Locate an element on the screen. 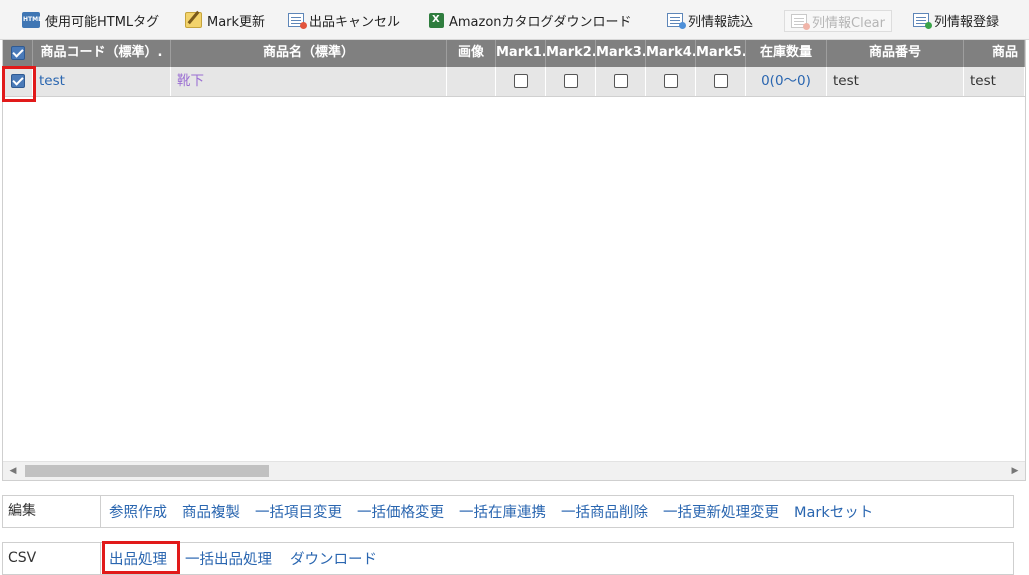  select-all-header is located at coordinates (18, 53).